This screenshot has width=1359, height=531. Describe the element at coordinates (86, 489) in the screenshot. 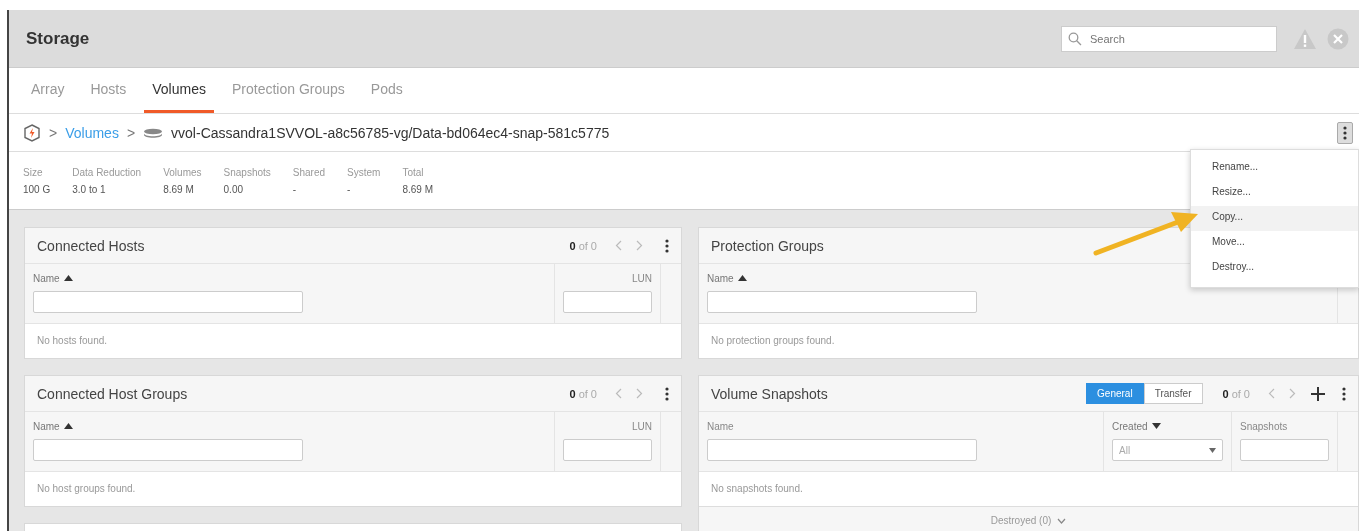

I see `empty-message: No host groups found.` at that location.